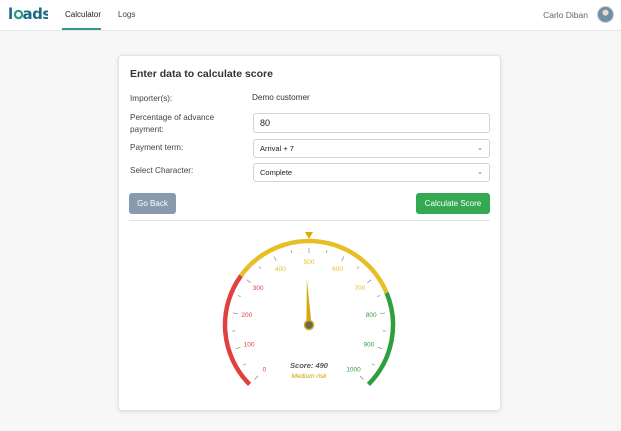 The width and height of the screenshot is (621, 431). Describe the element at coordinates (371, 315) in the screenshot. I see `gauge-tick-label: 800` at that location.